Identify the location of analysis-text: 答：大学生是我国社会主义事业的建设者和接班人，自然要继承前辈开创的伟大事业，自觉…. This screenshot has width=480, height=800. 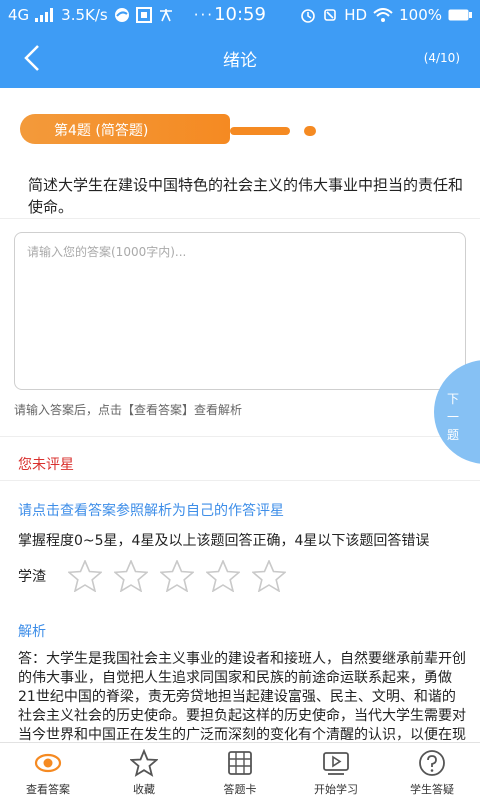
(242, 696).